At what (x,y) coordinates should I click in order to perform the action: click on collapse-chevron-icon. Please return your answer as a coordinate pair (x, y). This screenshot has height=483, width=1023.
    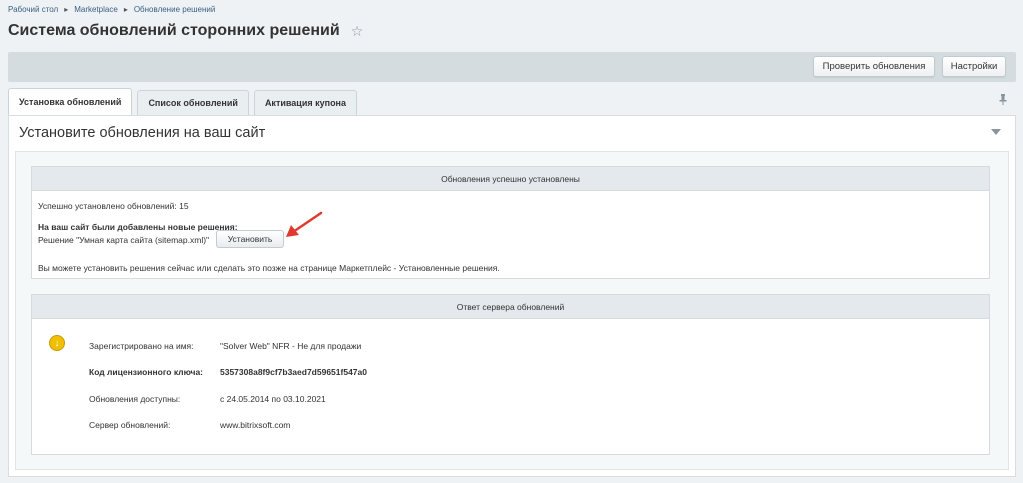
    Looking at the image, I should click on (996, 132).